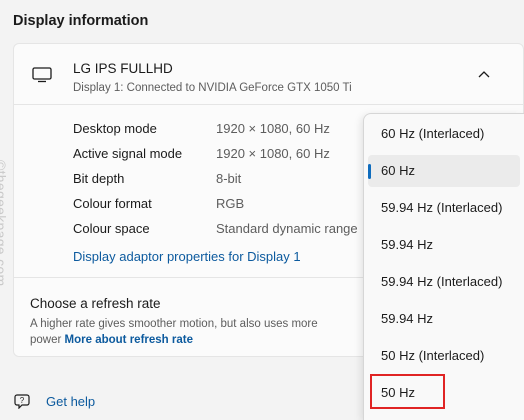 Image resolution: width=524 pixels, height=420 pixels. Describe the element at coordinates (484, 74) in the screenshot. I see `chevron-up-icon` at that location.